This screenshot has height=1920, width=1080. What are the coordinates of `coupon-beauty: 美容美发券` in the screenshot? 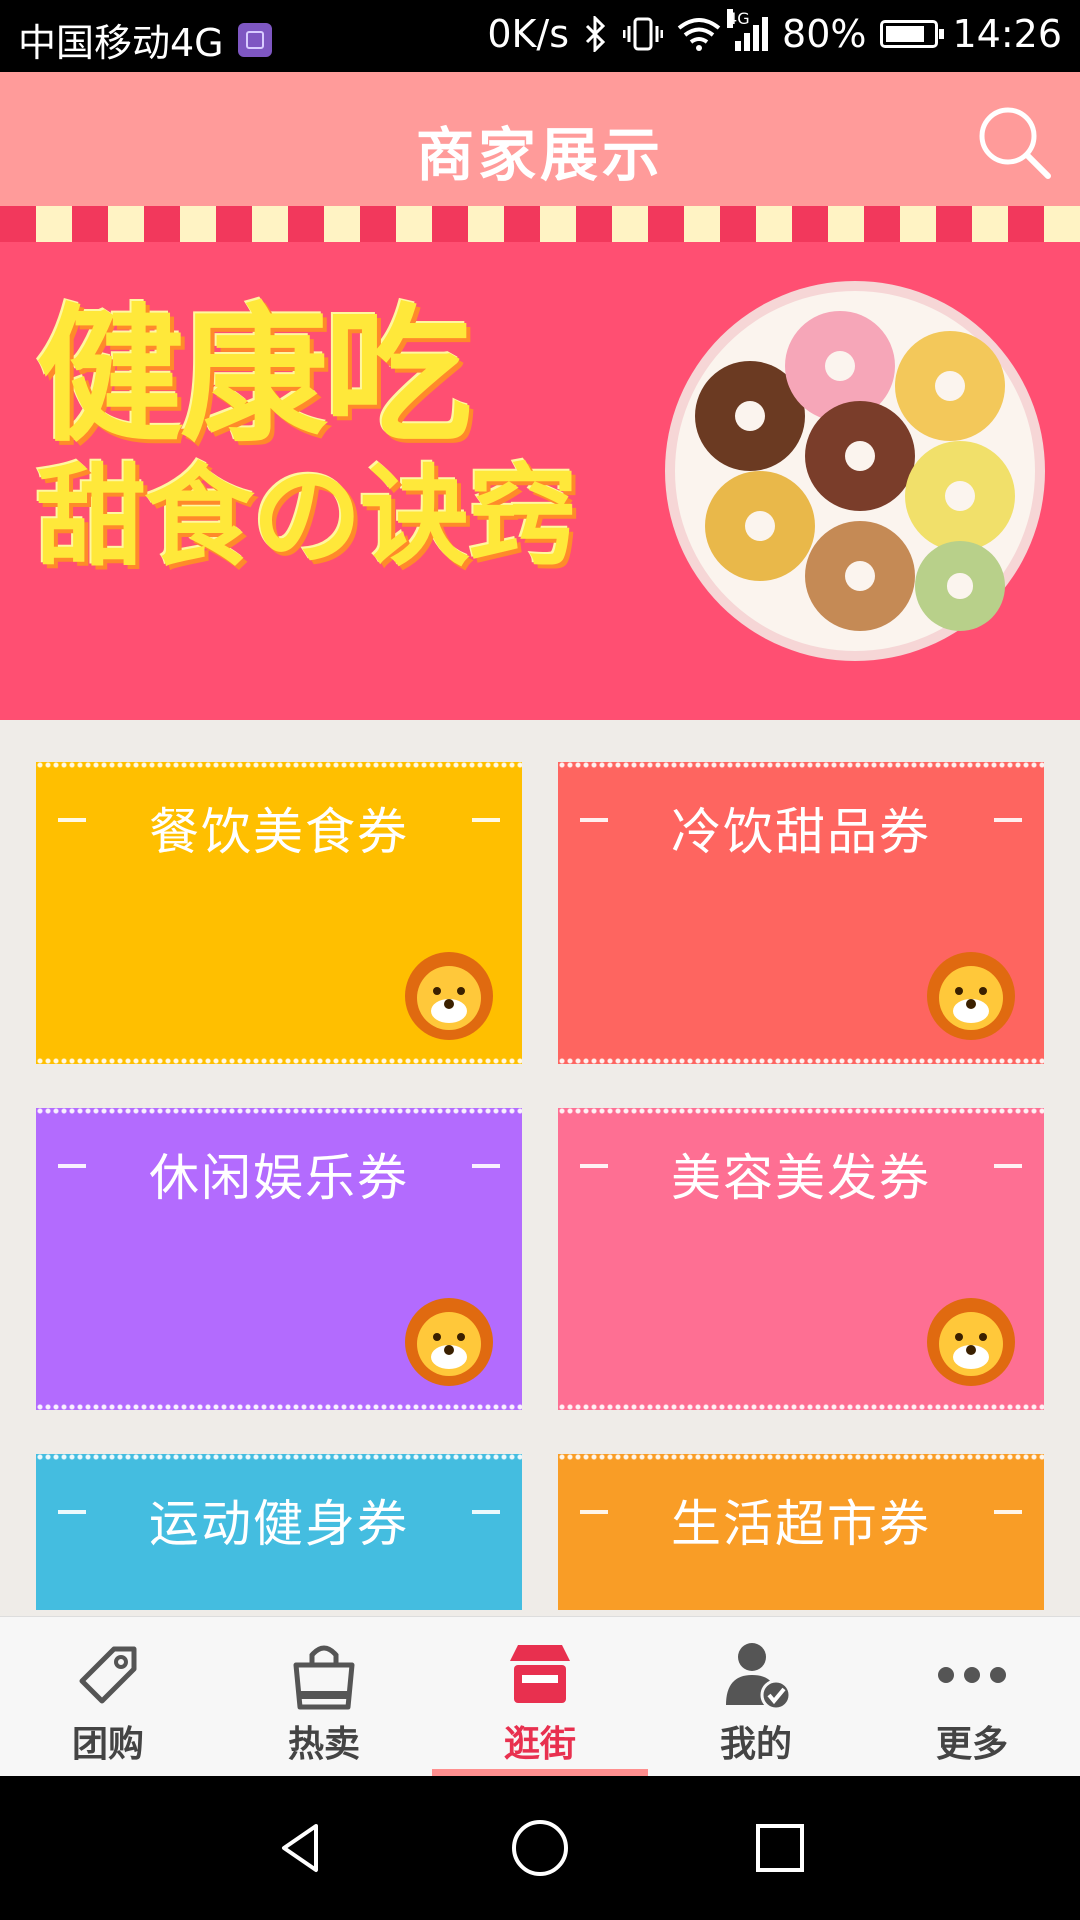 It's located at (801, 1259).